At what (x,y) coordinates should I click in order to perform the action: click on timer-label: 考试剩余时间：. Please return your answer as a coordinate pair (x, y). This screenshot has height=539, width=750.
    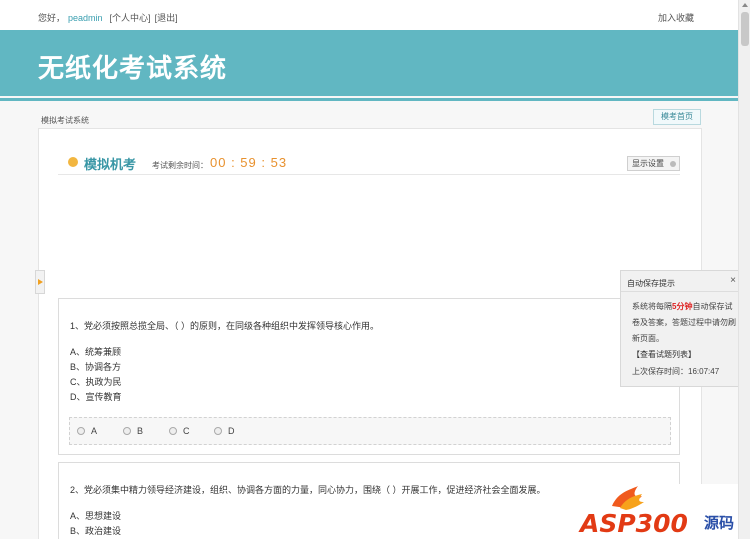
    Looking at the image, I should click on (180, 165).